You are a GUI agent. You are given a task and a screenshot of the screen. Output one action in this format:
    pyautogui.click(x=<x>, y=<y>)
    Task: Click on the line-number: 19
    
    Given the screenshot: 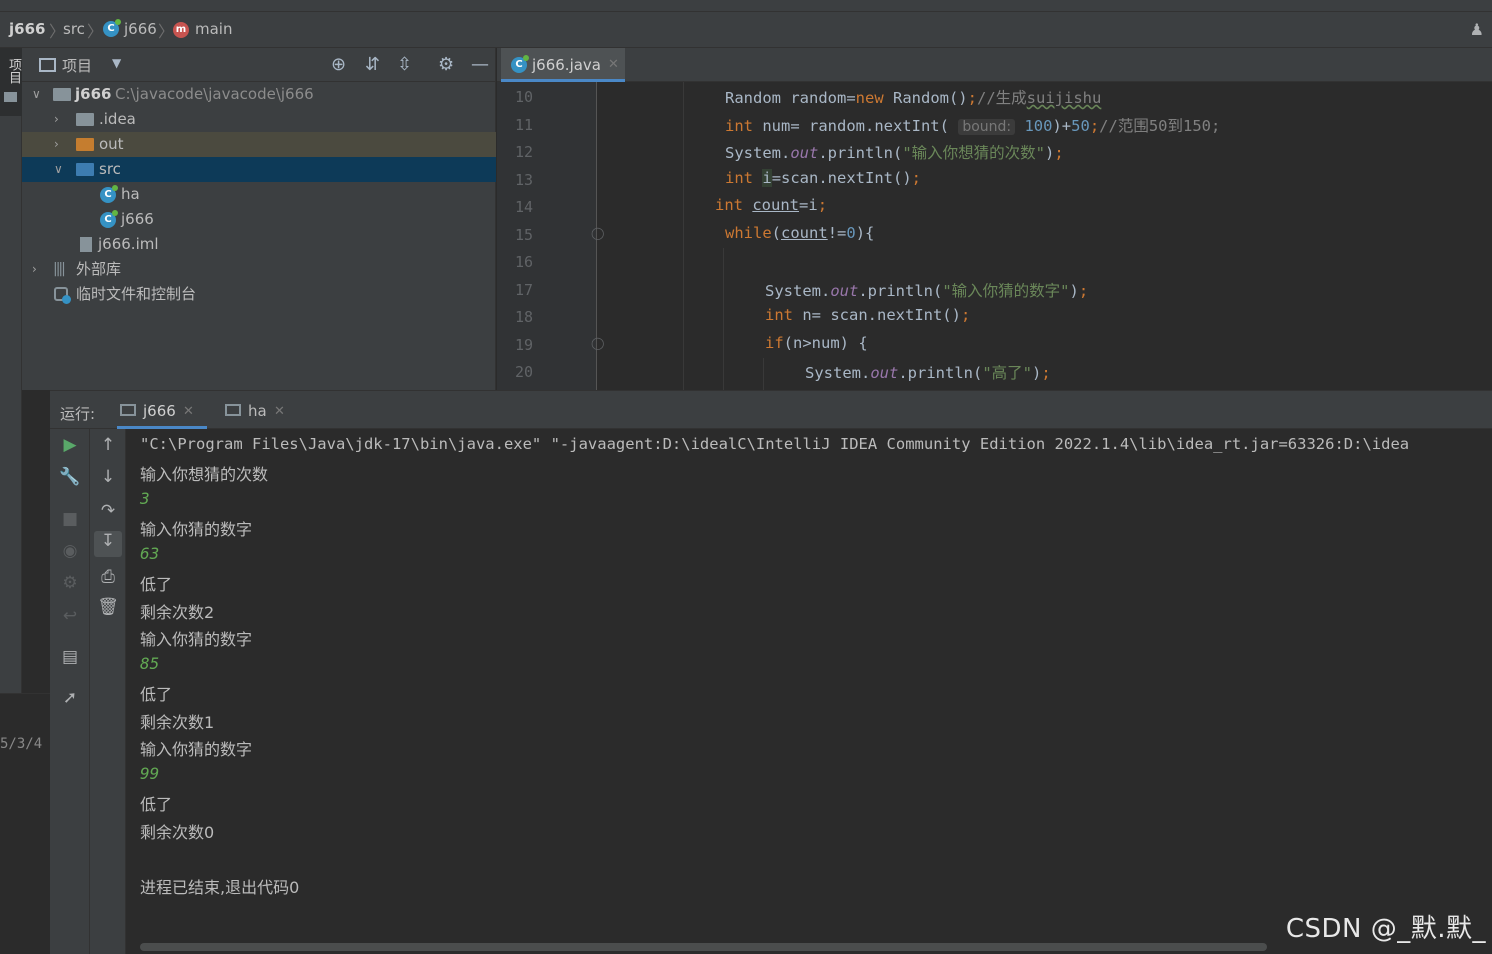 What is the action you would take?
    pyautogui.click(x=523, y=345)
    